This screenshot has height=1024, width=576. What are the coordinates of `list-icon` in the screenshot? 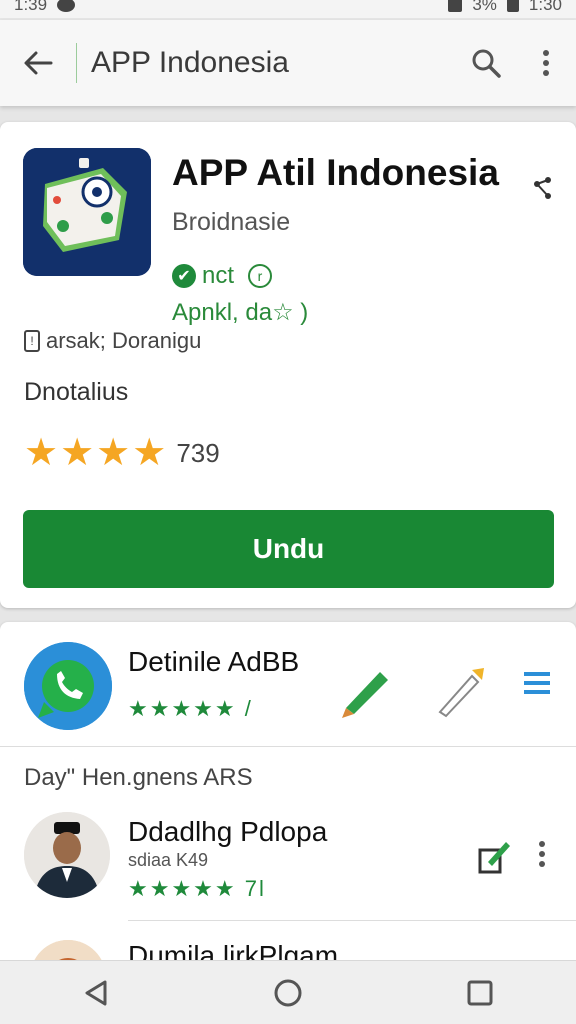 It's located at (537, 685).